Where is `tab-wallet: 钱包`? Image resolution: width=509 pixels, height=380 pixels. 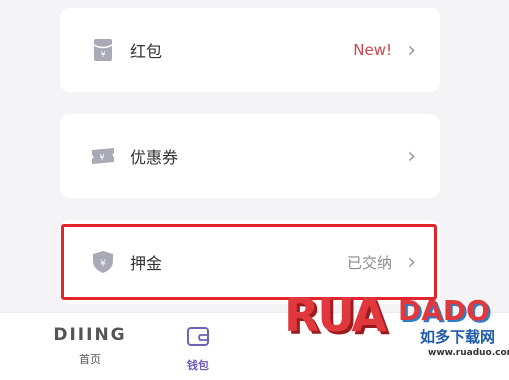 tab-wallet: 钱包 is located at coordinates (198, 349).